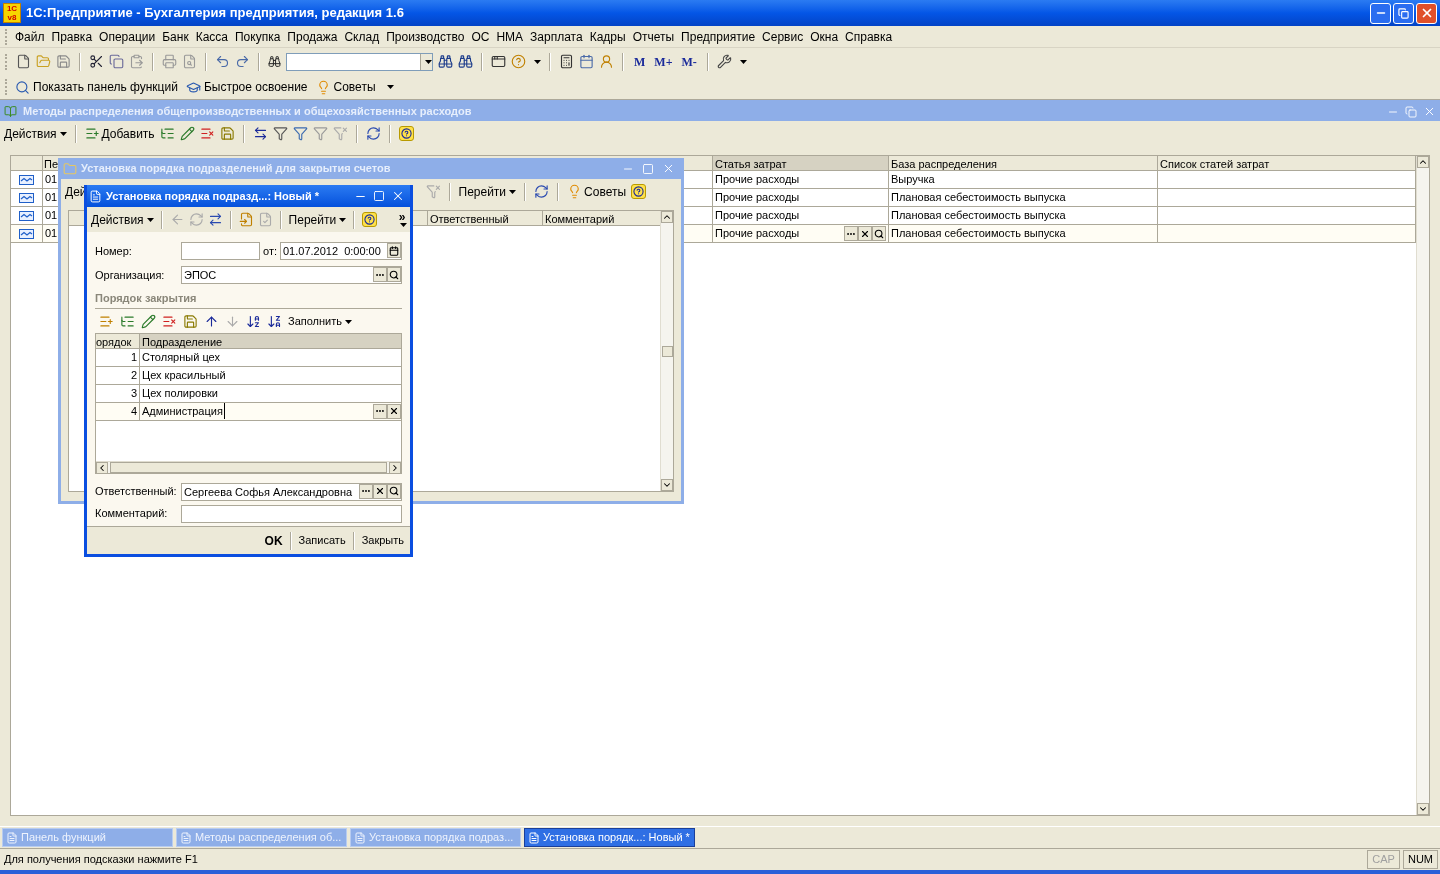 The height and width of the screenshot is (874, 1440). Describe the element at coordinates (246, 219) in the screenshot. I see `document-icon` at that location.